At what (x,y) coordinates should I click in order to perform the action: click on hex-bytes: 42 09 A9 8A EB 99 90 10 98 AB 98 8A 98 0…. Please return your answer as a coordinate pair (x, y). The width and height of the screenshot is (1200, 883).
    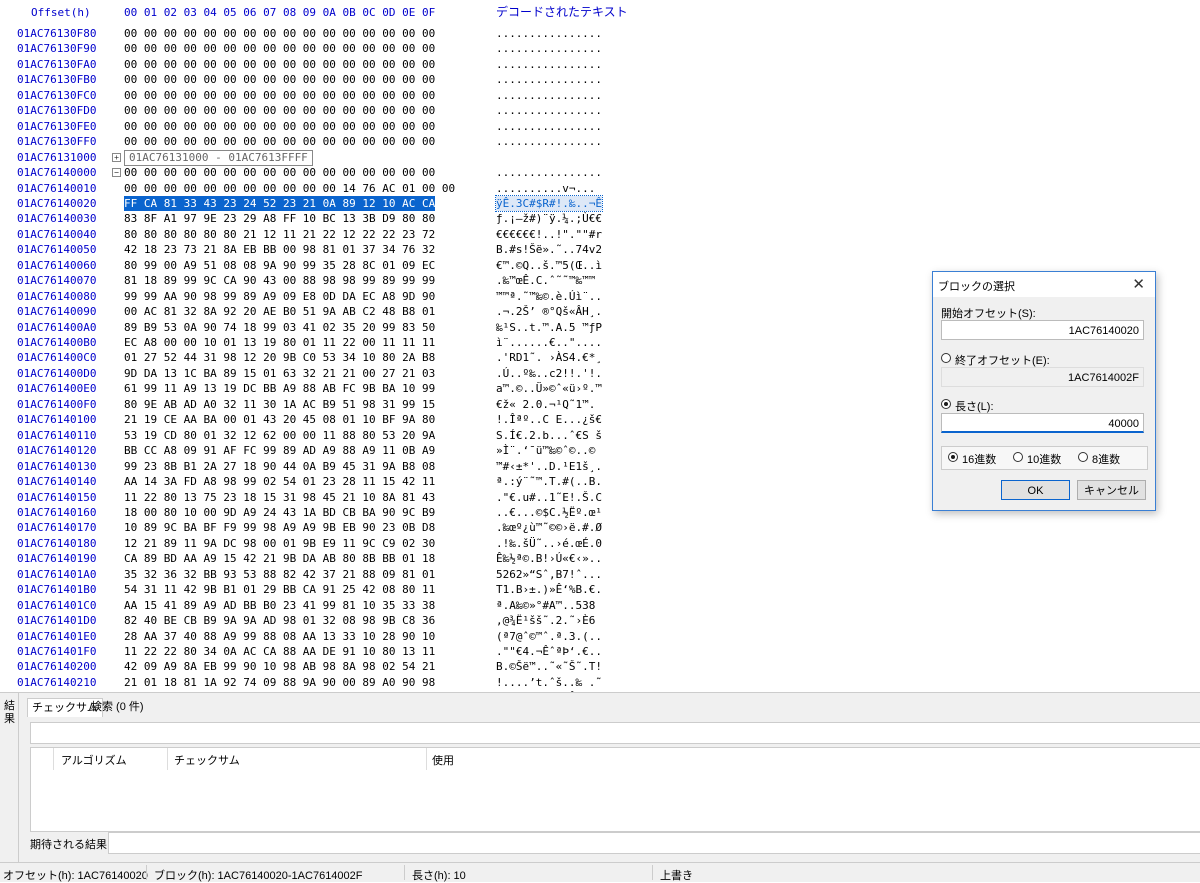
    Looking at the image, I should click on (279, 666).